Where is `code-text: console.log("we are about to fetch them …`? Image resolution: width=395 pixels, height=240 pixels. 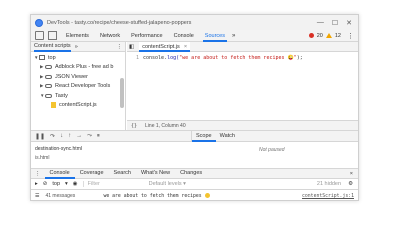 code-text: console.log("we are about to fetch them … is located at coordinates (223, 58).